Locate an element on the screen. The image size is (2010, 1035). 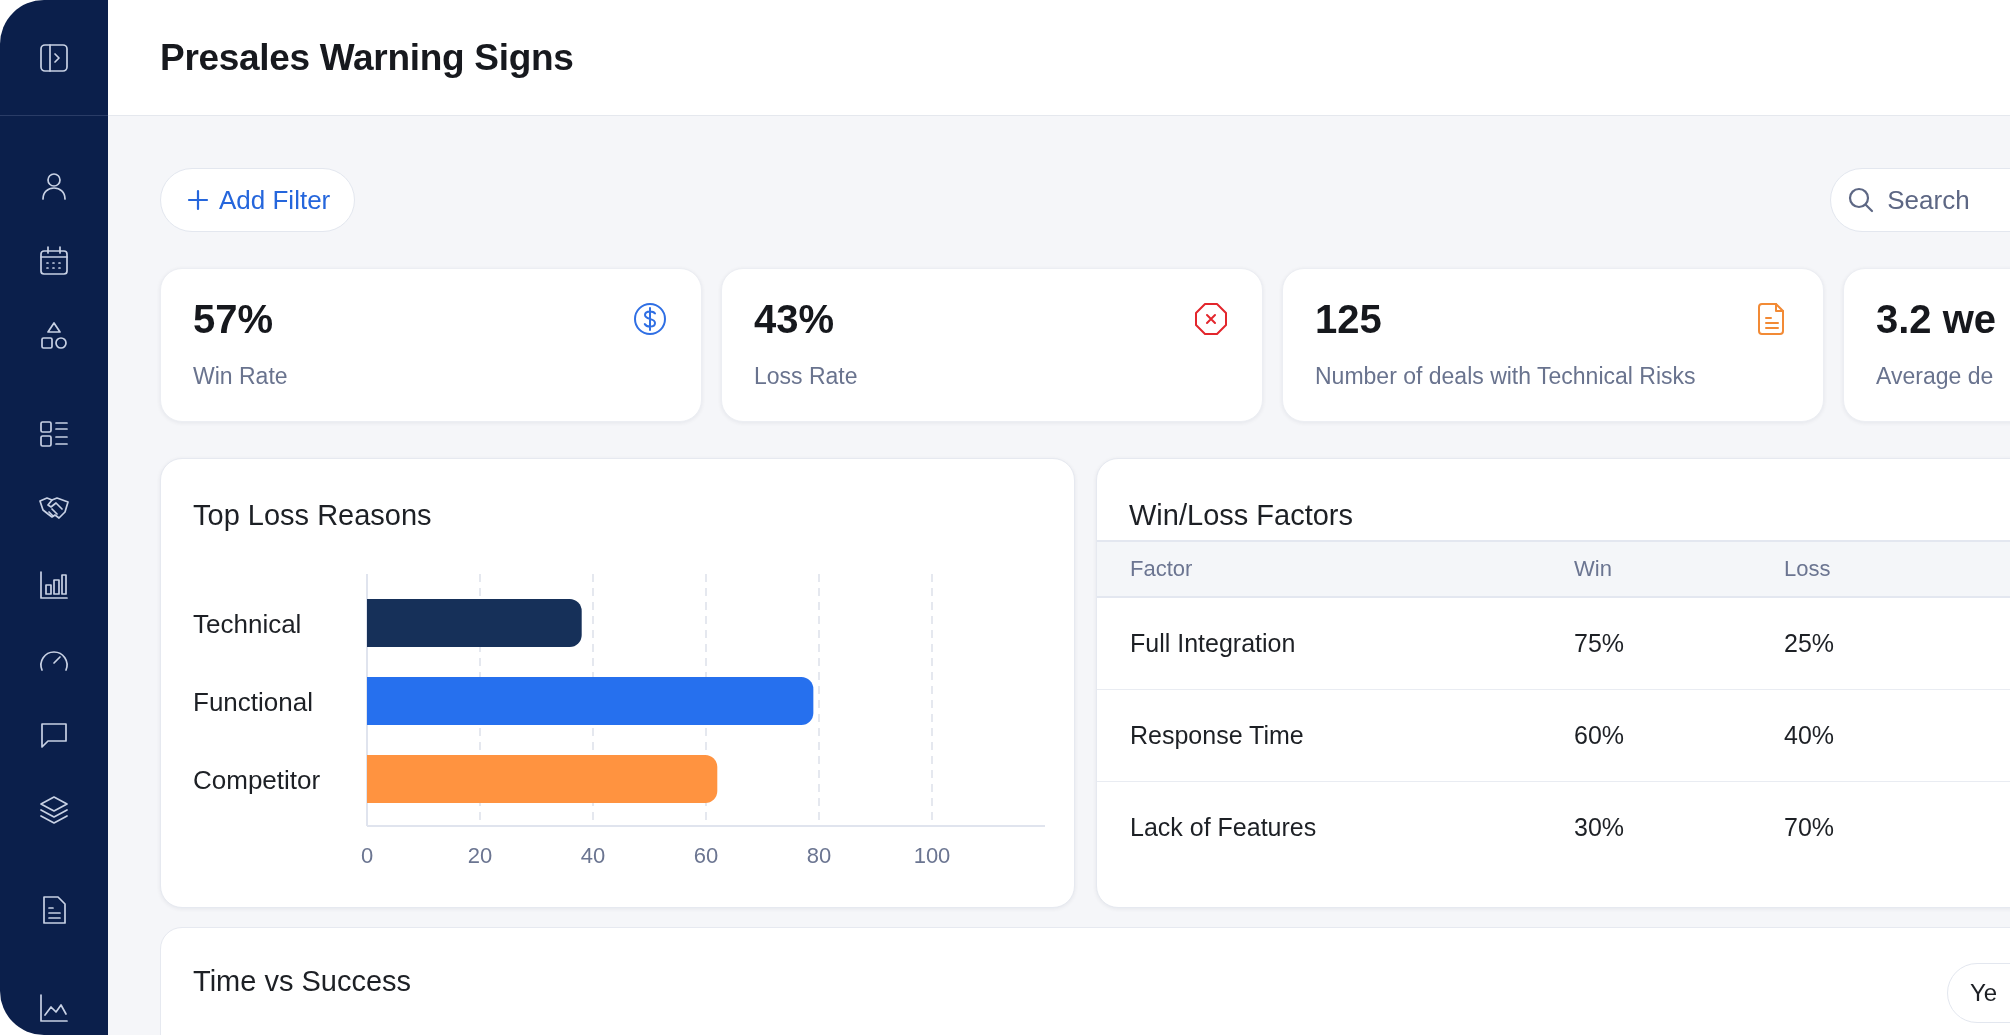
period-button: Ye is located at coordinates (1978, 993).